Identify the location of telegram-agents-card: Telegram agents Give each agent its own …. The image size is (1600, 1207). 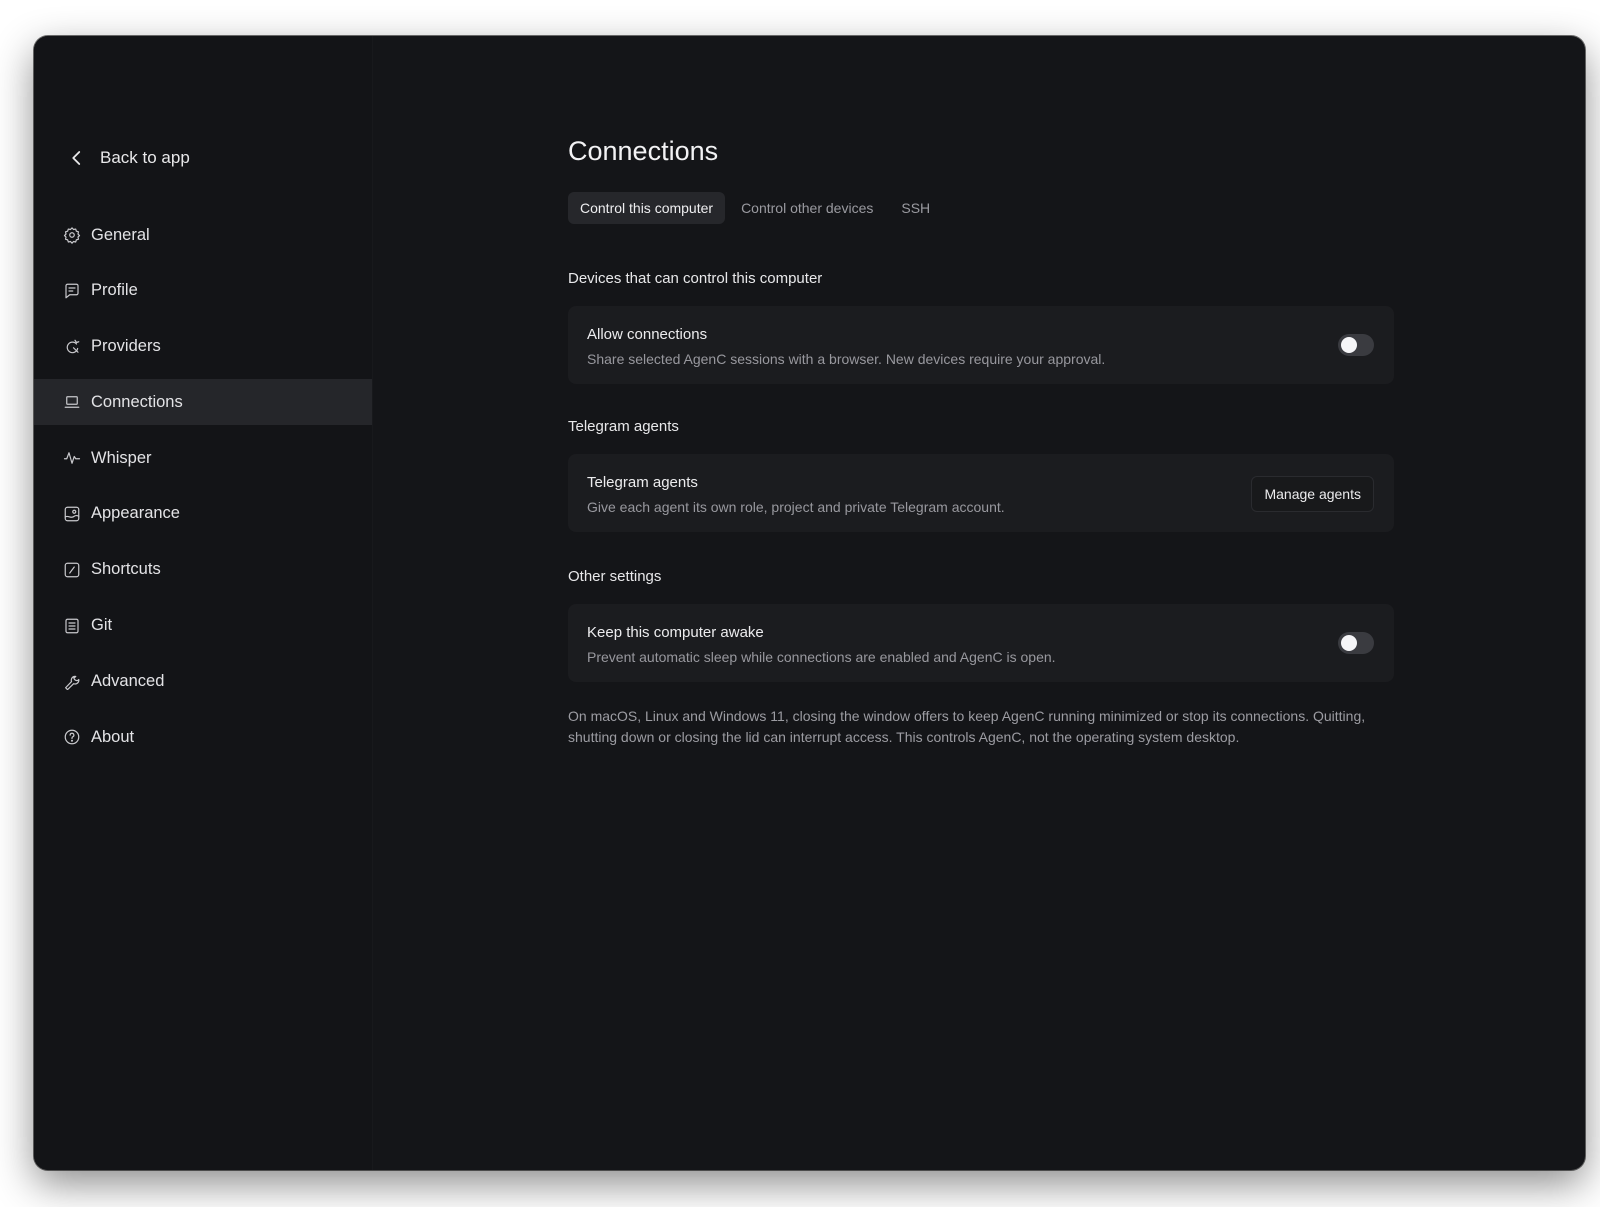
(981, 493).